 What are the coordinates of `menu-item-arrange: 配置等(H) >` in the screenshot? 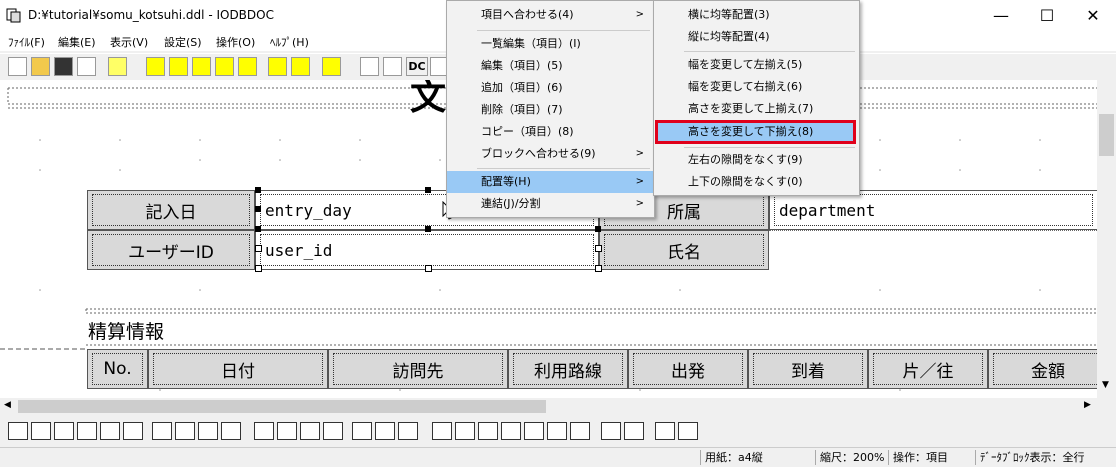 It's located at (550, 182).